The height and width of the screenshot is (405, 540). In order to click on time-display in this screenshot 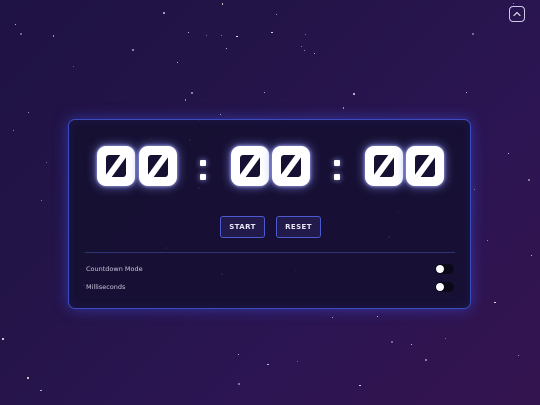, I will do `click(270, 168)`.